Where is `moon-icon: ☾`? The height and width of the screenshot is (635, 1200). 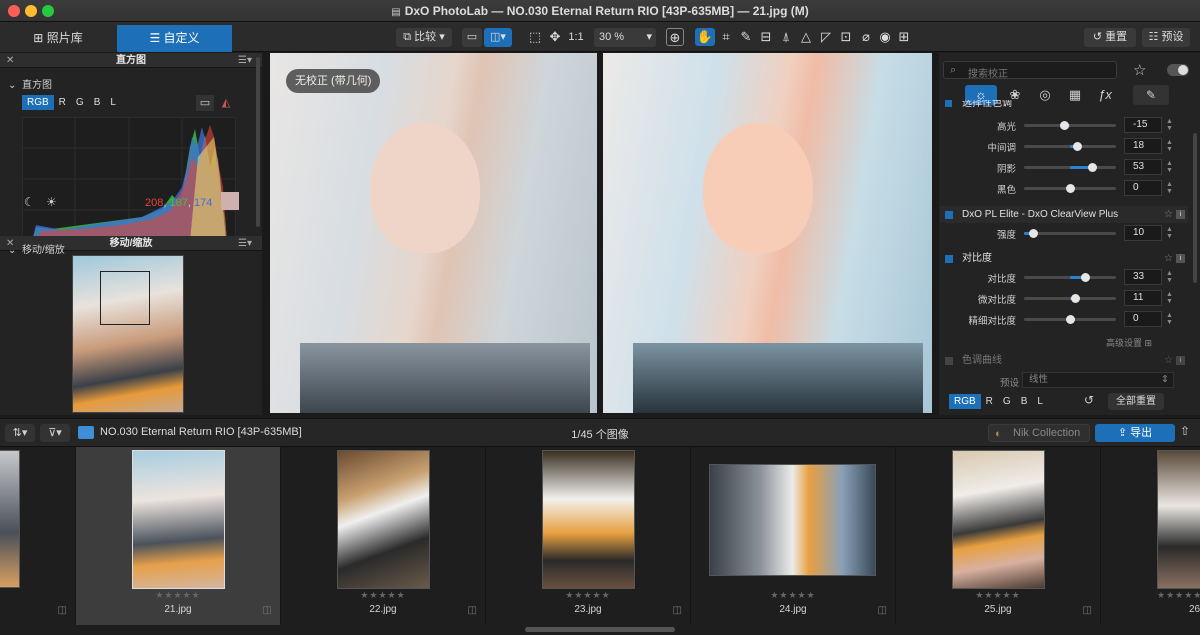
moon-icon: ☾ is located at coordinates (29, 202).